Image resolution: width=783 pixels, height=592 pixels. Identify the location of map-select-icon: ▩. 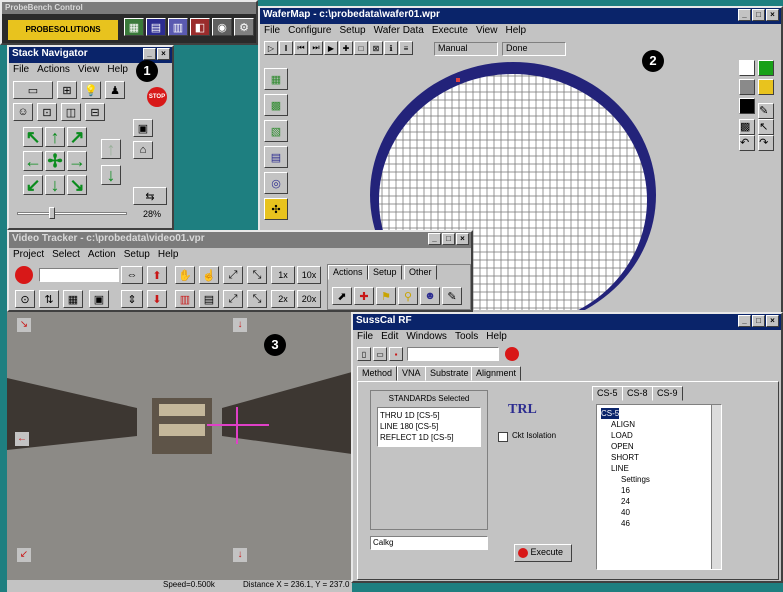
(276, 105).